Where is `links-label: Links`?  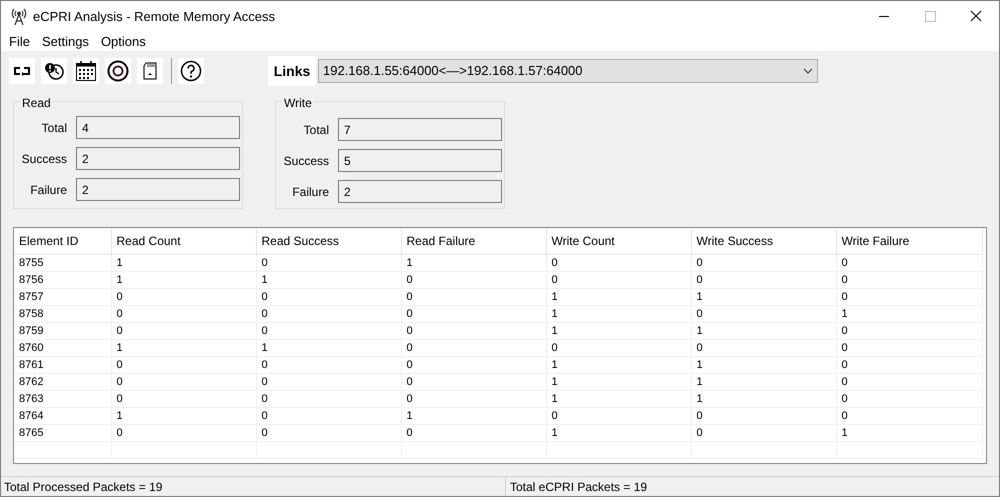
links-label: Links is located at coordinates (292, 71).